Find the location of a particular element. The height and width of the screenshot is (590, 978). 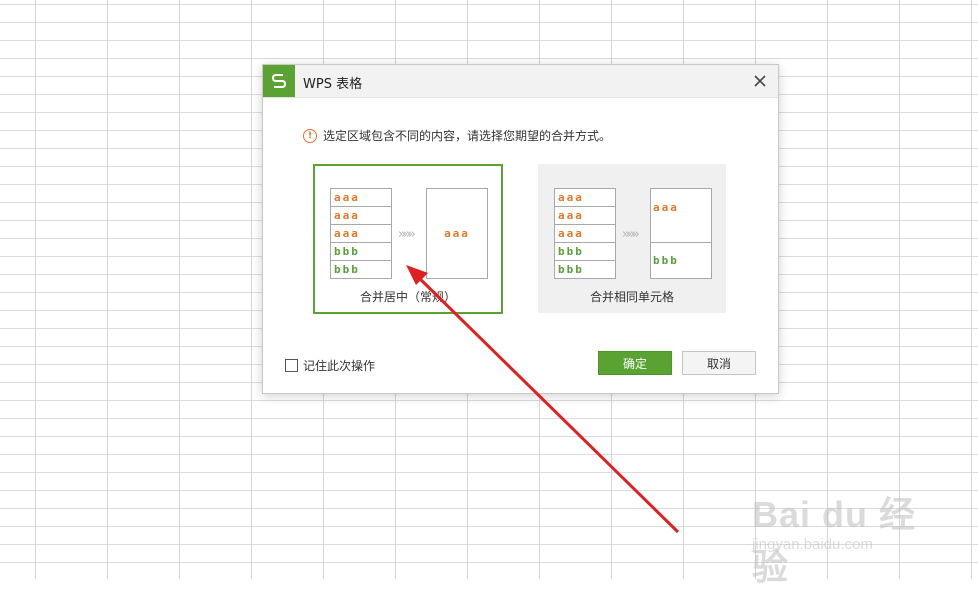

option-merge-same: aaa aaa aaa bbb bbb »»» aaa bbb 合并相同单元格 is located at coordinates (632, 238).